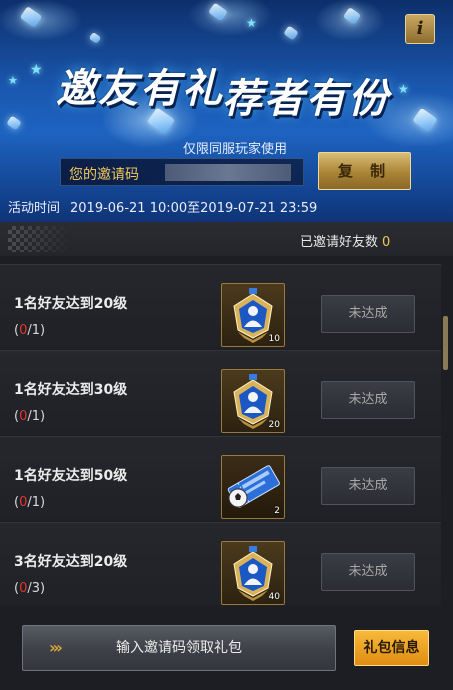  I want to click on task-title: 3名好友达到20级, so click(71, 562).